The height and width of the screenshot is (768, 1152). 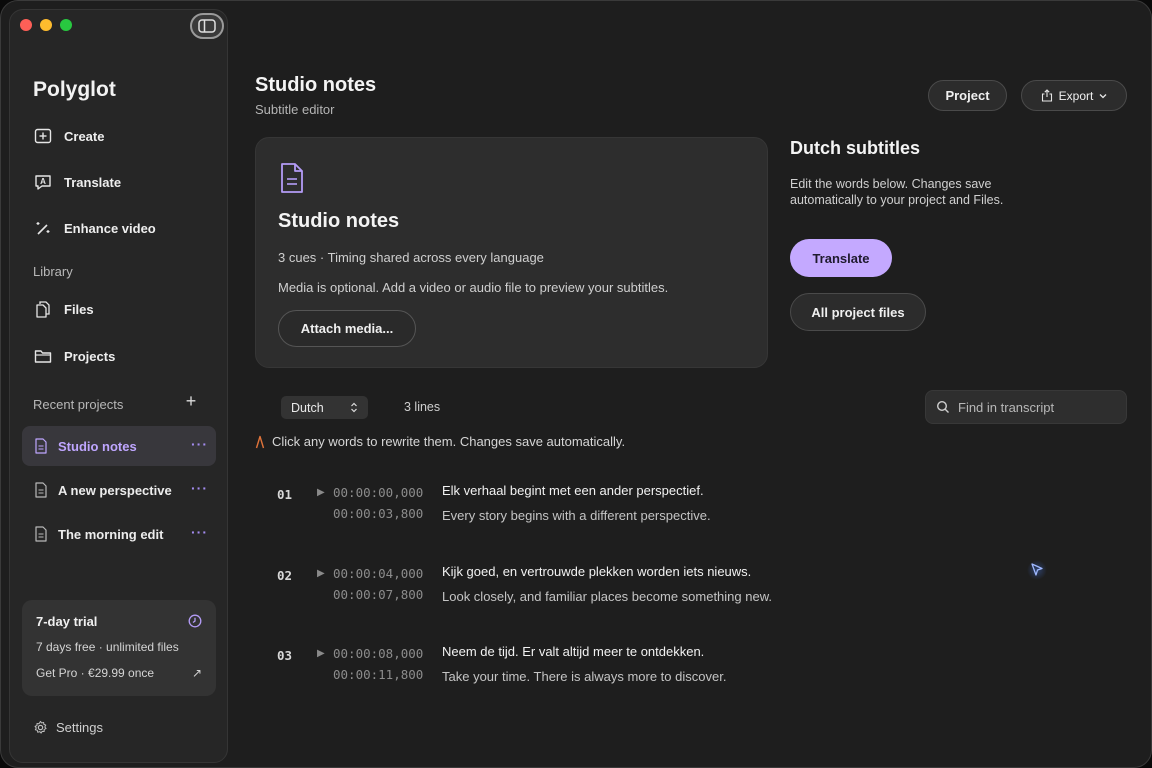 I want to click on translate-icon: A, so click(x=43, y=182).